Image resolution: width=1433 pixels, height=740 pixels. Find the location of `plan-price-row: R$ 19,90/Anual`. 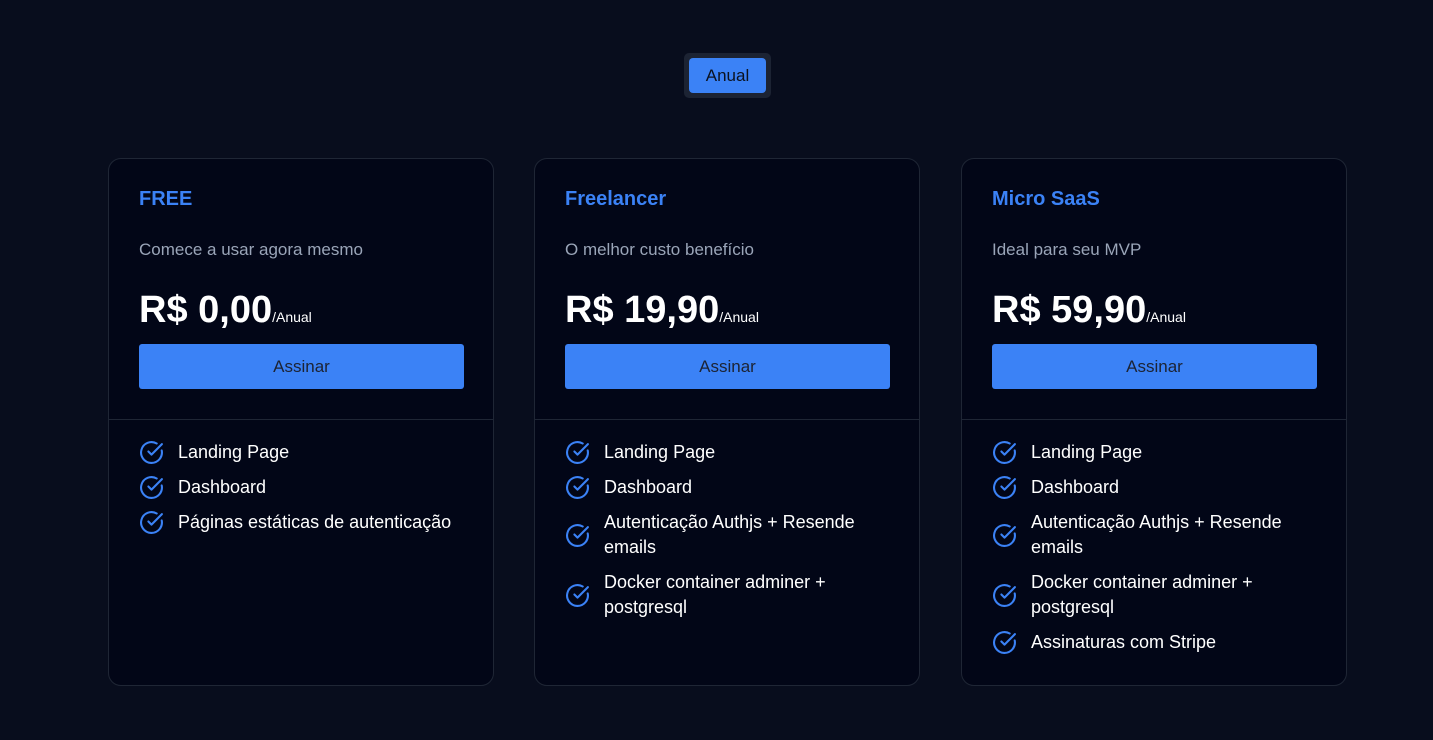

plan-price-row: R$ 19,90/Anual is located at coordinates (662, 310).